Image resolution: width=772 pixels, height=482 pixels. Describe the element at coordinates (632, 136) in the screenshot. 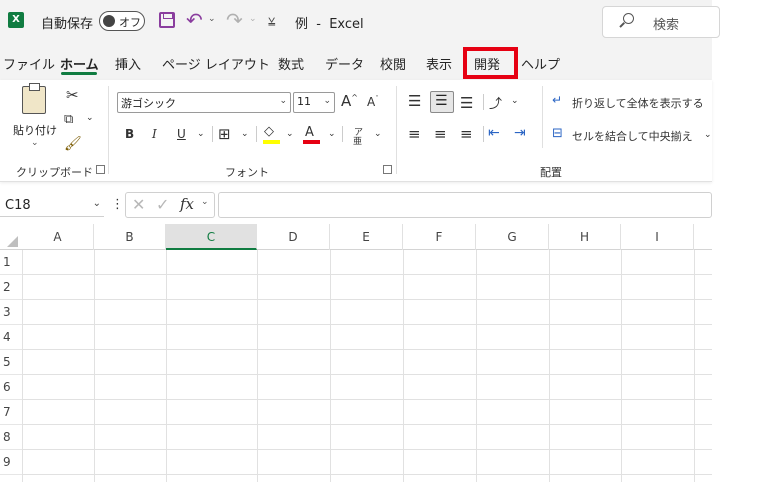

I see `merge-center-button: セルを結合して中央揃え` at that location.